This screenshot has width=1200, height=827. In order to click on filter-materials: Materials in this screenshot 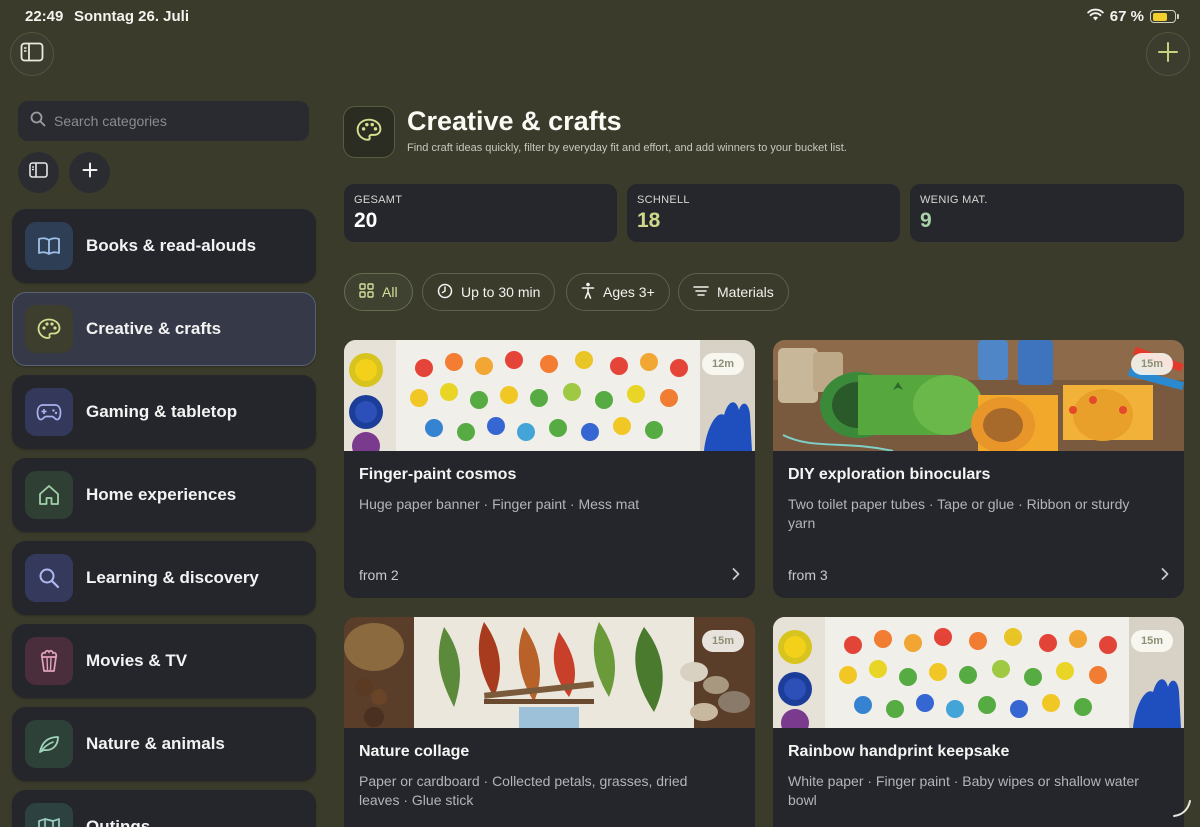, I will do `click(733, 292)`.